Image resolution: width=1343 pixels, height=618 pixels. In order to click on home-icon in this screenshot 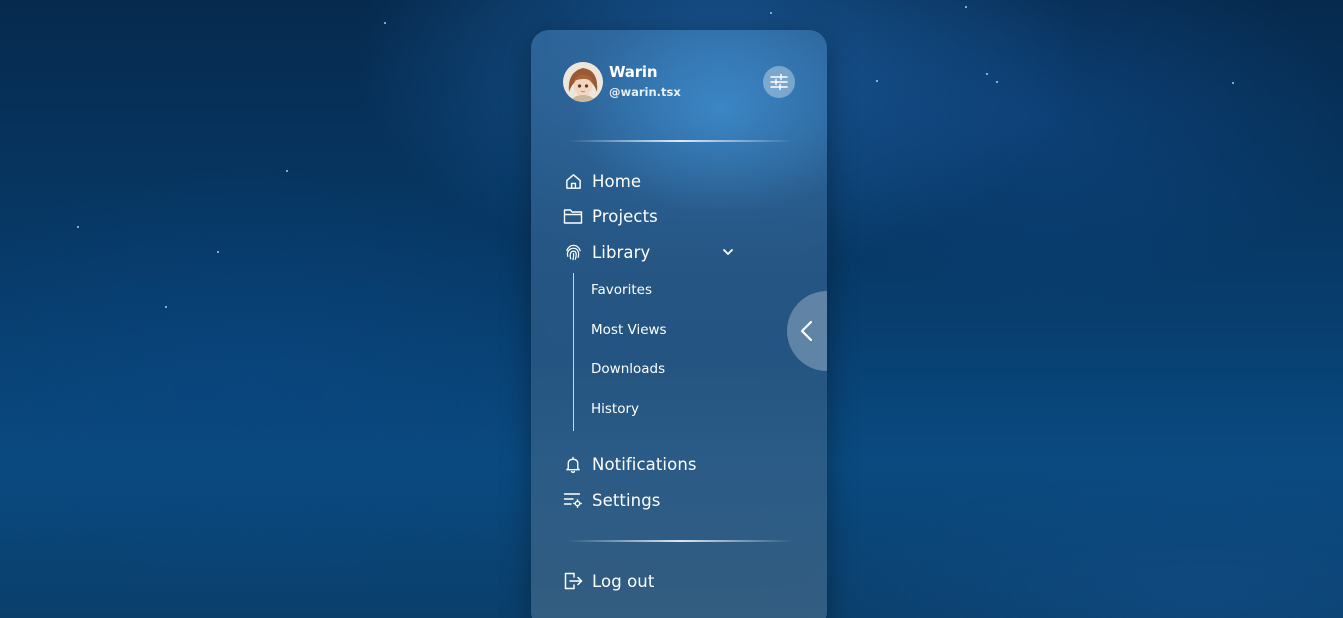, I will do `click(573, 181)`.